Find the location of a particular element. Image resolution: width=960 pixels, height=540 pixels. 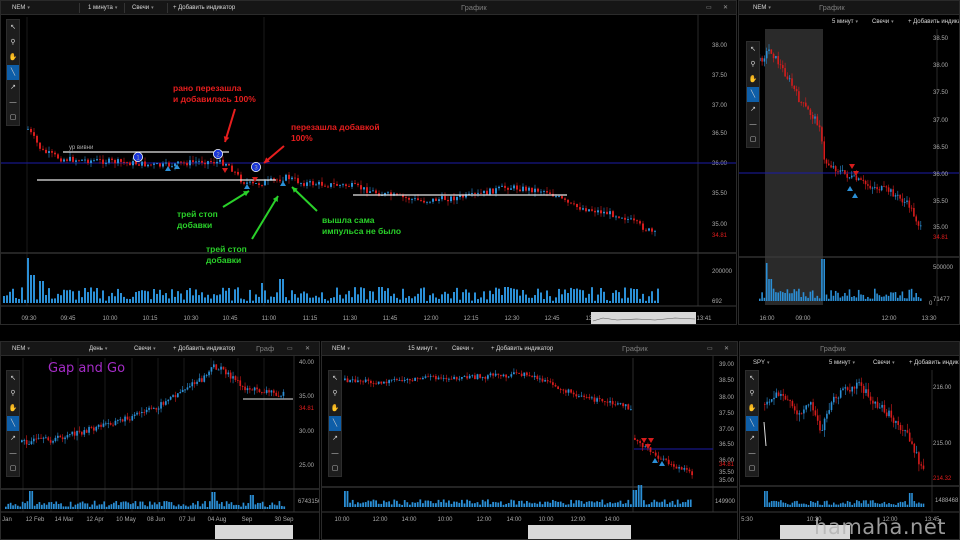

current-price-label: 34.81 is located at coordinates (727, 465).